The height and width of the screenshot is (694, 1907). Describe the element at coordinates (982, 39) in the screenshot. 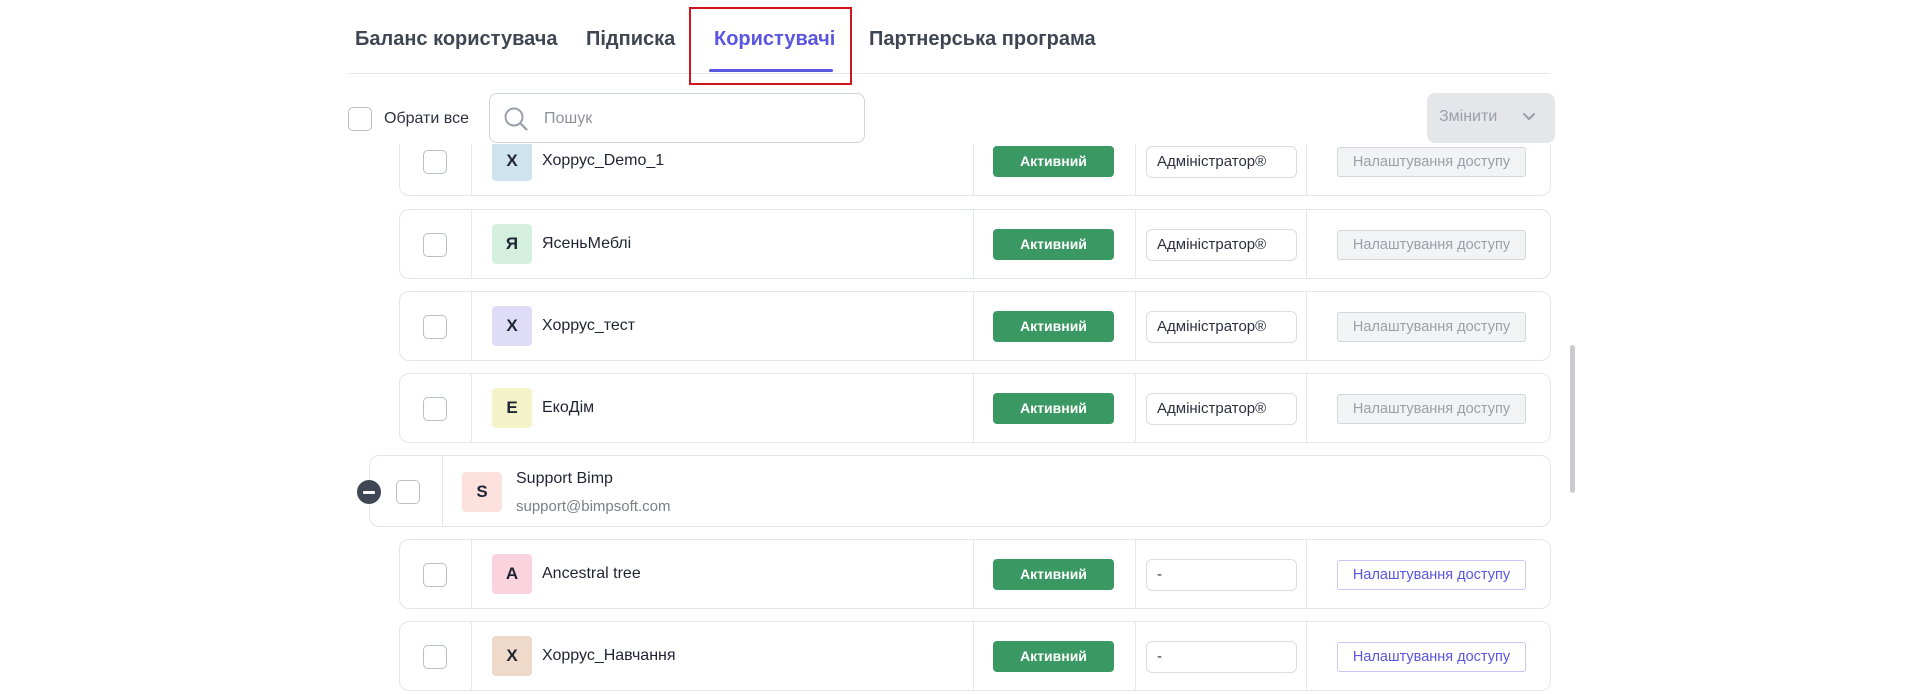

I see `tab-partner-program: Партнерська програма` at that location.